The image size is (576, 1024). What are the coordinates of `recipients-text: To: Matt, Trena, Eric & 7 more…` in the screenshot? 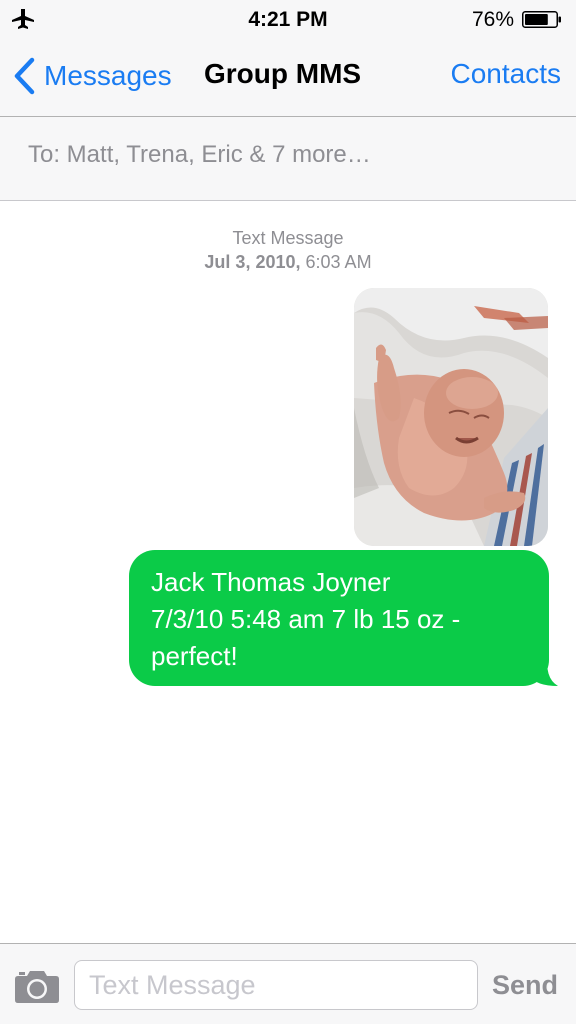 It's located at (199, 154).